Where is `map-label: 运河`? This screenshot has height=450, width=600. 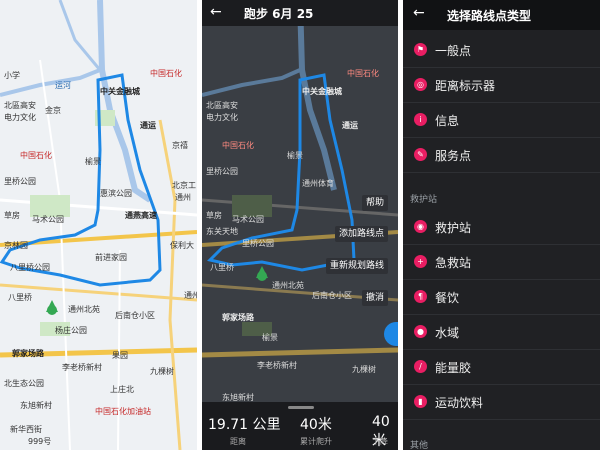
map-label: 运河 is located at coordinates (63, 85).